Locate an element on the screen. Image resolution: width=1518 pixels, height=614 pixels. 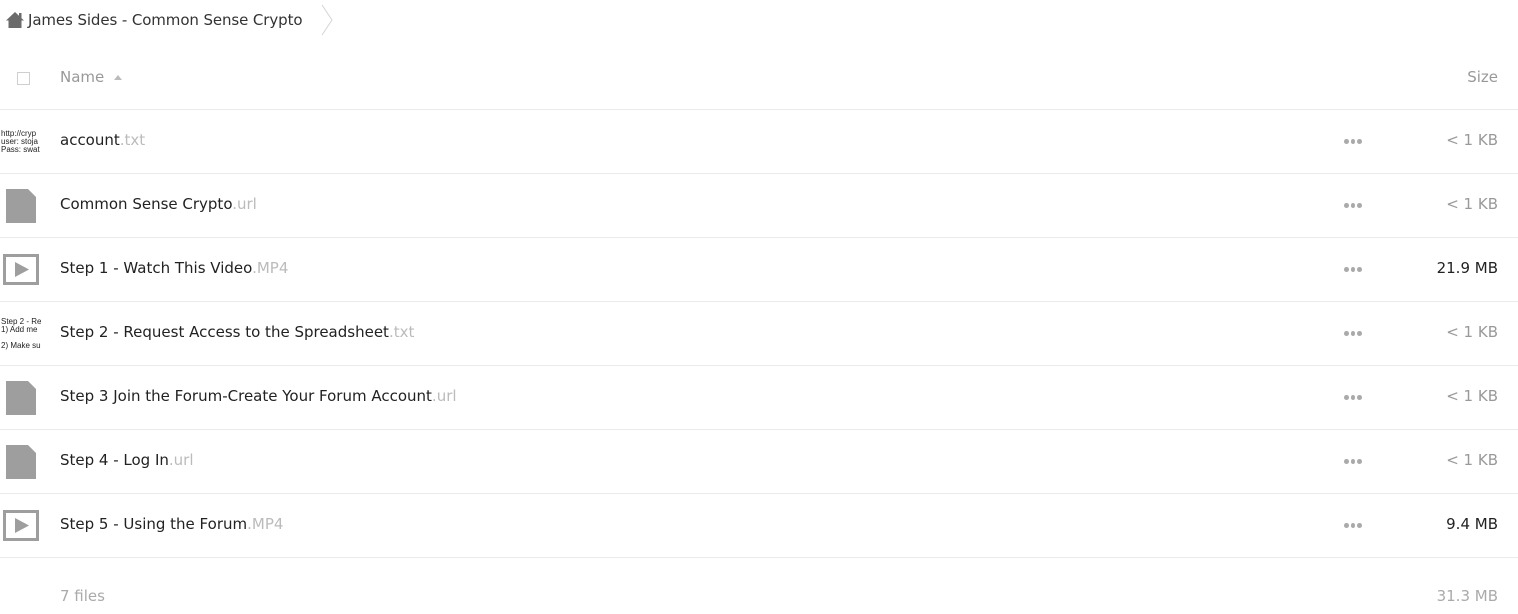
file-name: Common Sense Crypto.url is located at coordinates (158, 204).